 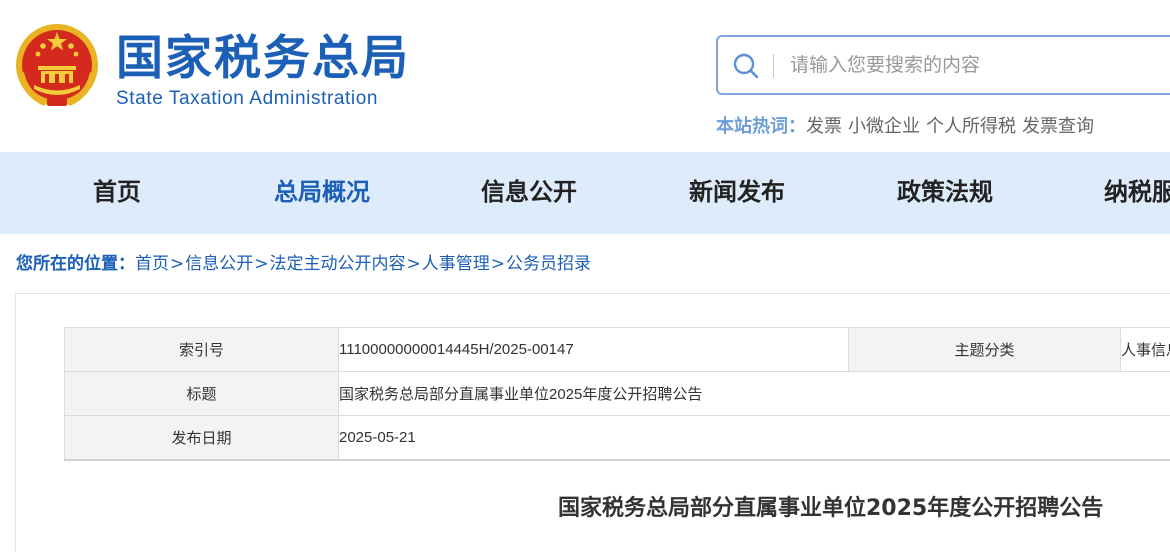 What do you see at coordinates (824, 126) in the screenshot?
I see `hotword-link: 发票` at bounding box center [824, 126].